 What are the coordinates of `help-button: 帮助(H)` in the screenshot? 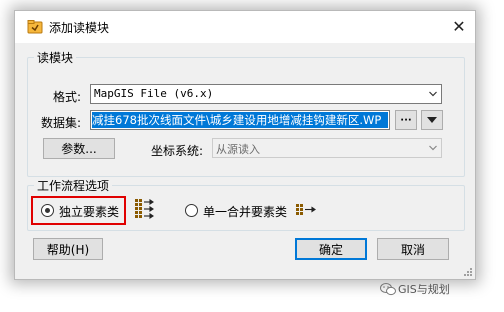 It's located at (68, 249).